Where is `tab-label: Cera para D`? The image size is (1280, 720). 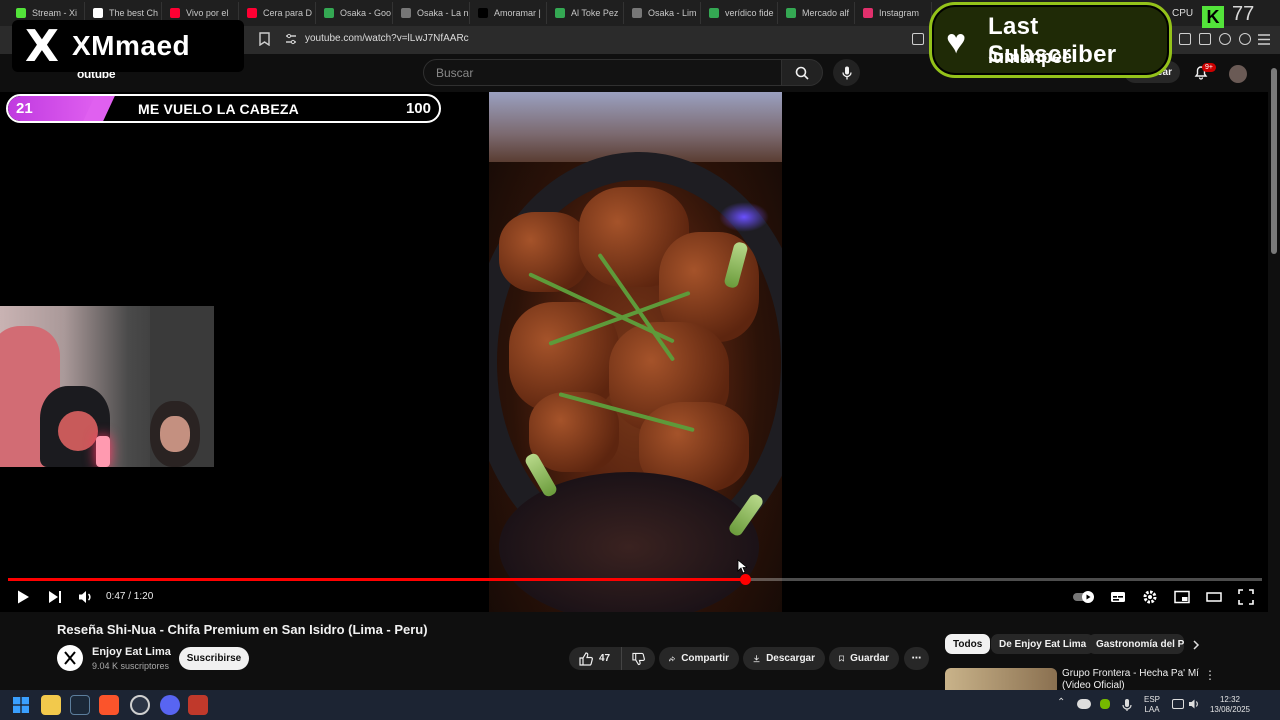
tab-label: Cera para D is located at coordinates (288, 13).